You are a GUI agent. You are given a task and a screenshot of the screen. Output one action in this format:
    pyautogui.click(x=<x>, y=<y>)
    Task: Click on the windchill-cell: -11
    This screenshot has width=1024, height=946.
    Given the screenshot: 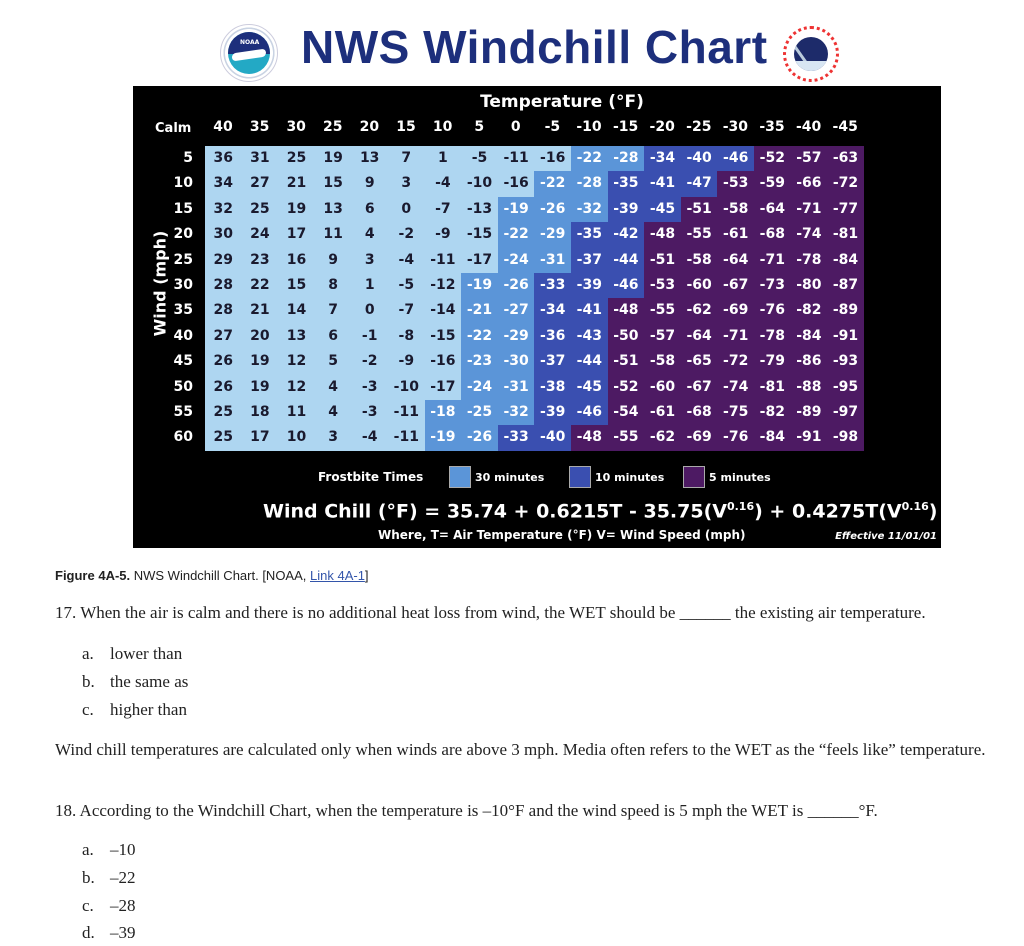 What is the action you would take?
    pyautogui.click(x=516, y=159)
    